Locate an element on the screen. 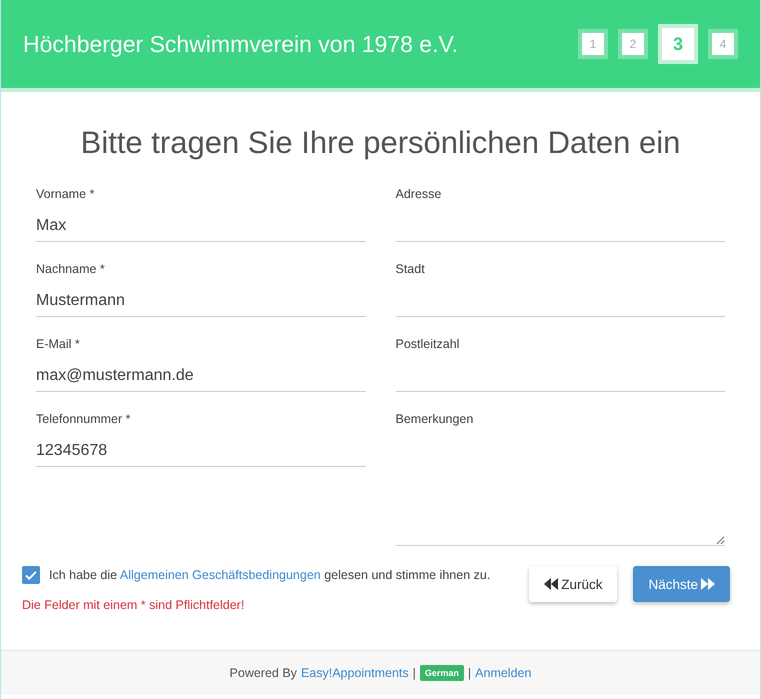 The image size is (761, 699). terms-link: Allgemeinen Geschäftsbedingungen is located at coordinates (220, 575).